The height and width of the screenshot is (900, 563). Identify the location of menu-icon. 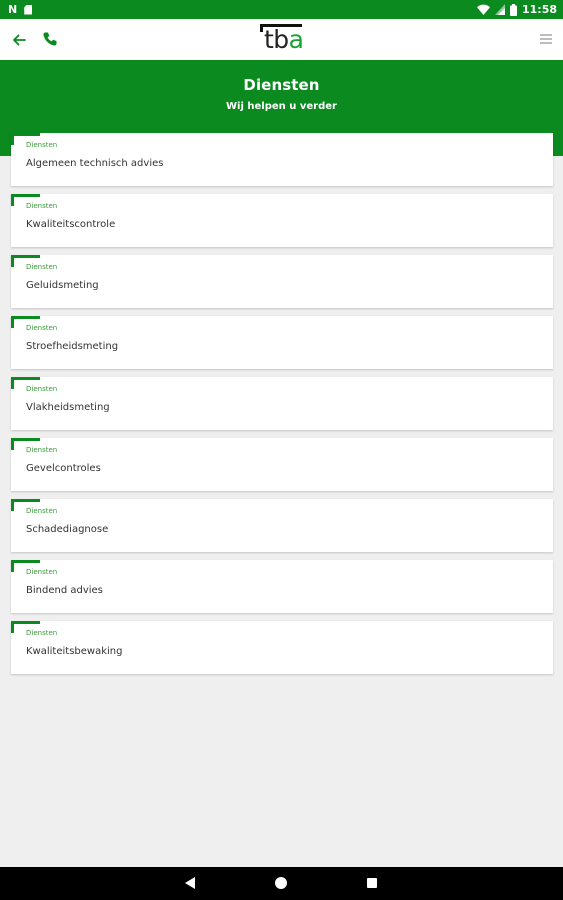
(546, 39).